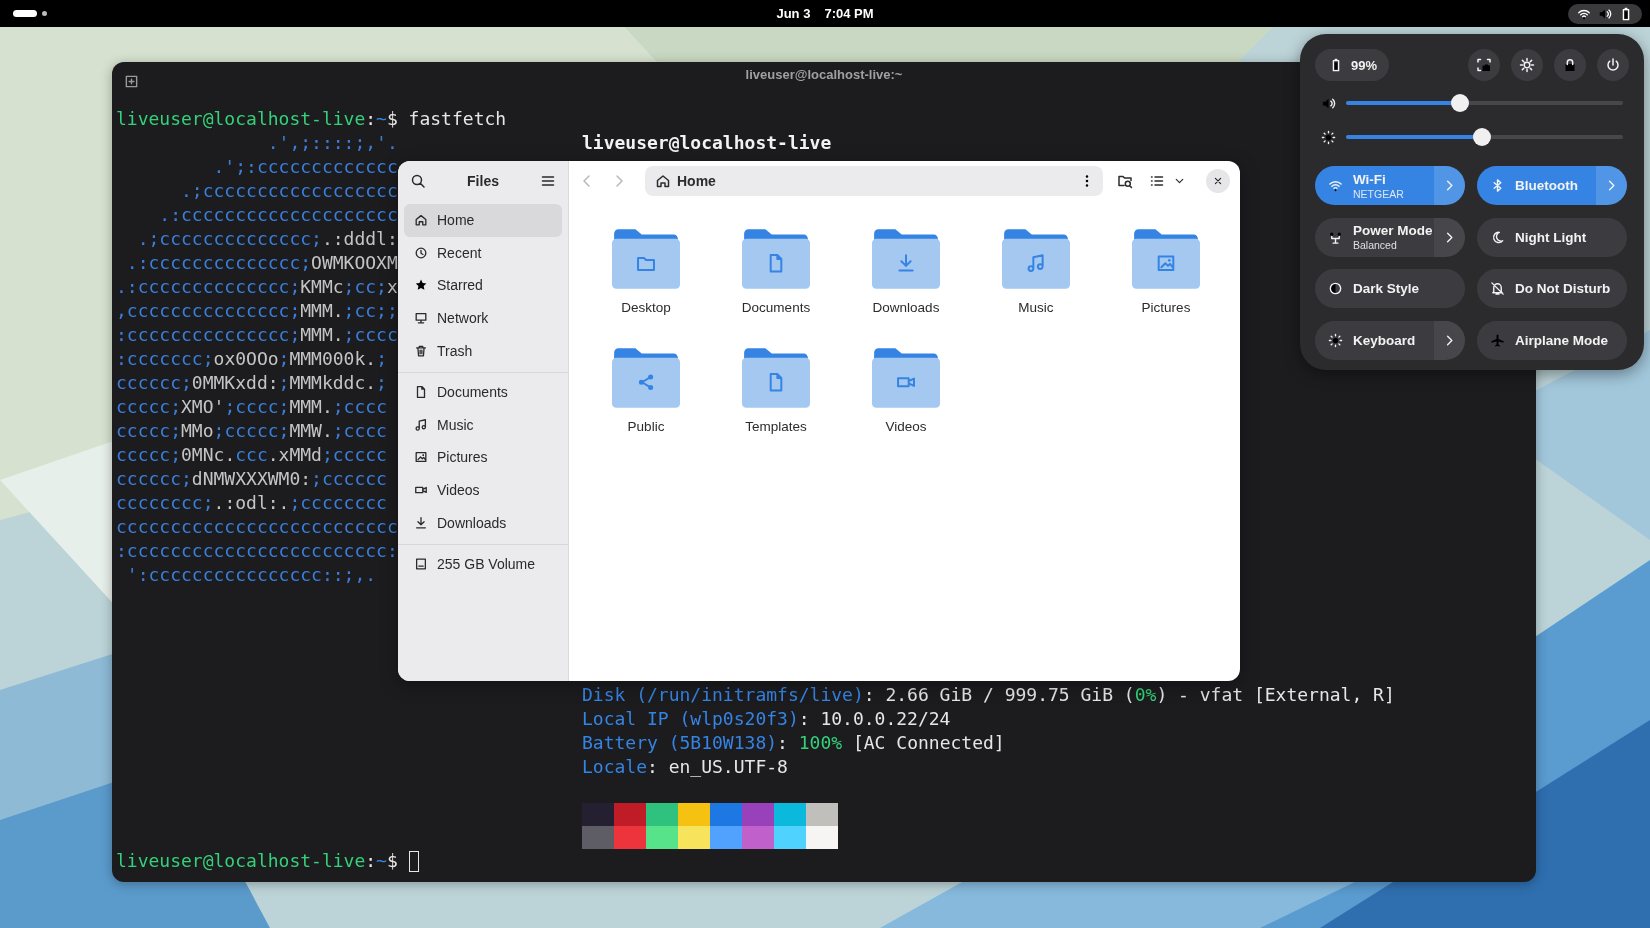 The width and height of the screenshot is (1650, 928). Describe the element at coordinates (1166, 307) in the screenshot. I see `folder-label: Pictures` at that location.